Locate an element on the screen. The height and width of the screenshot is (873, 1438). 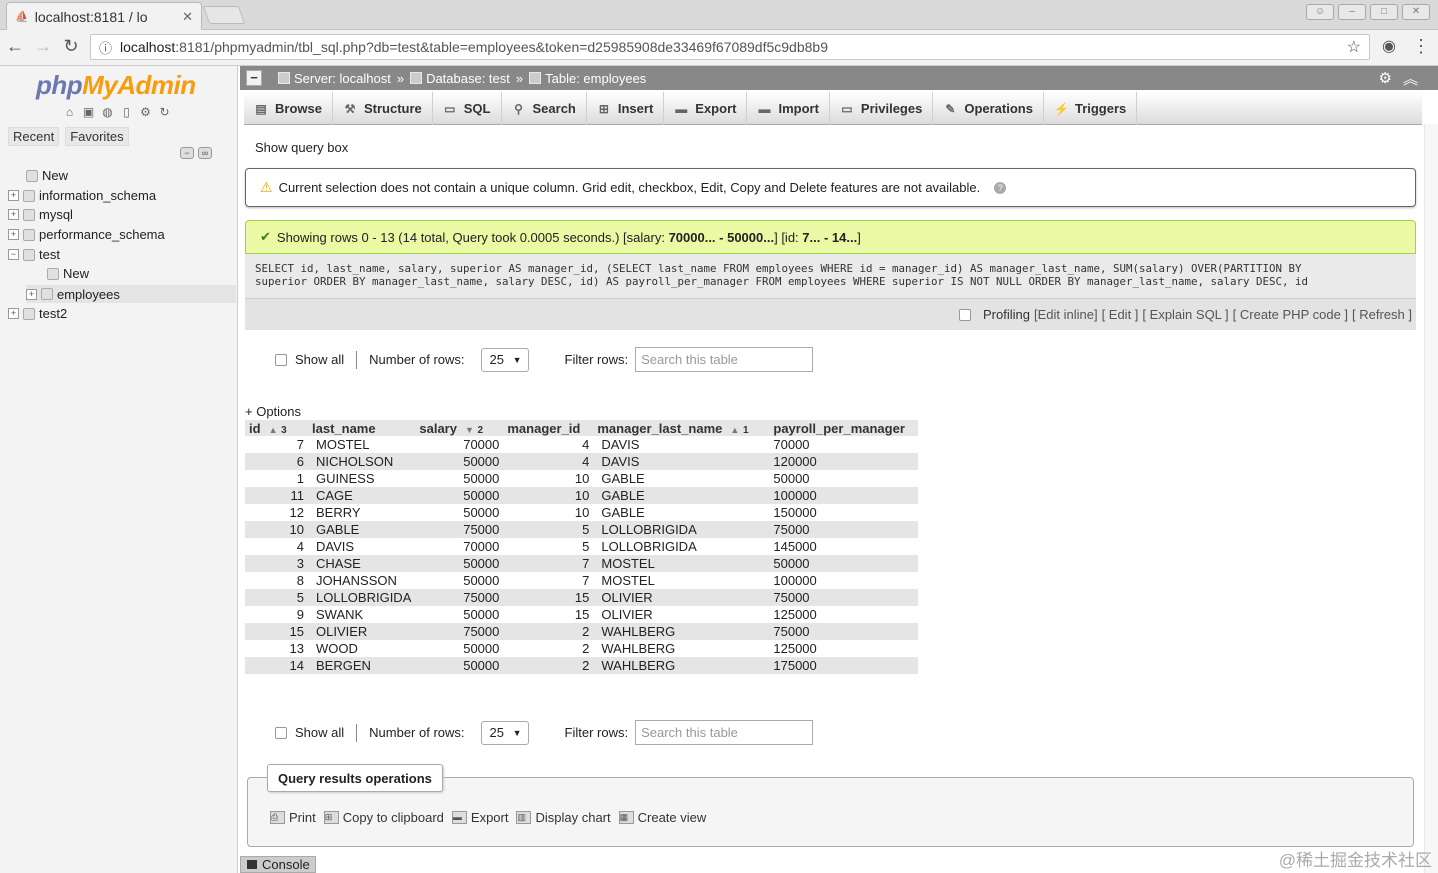
explain-sql-link: [ Explain SQL ] is located at coordinates (1185, 314).